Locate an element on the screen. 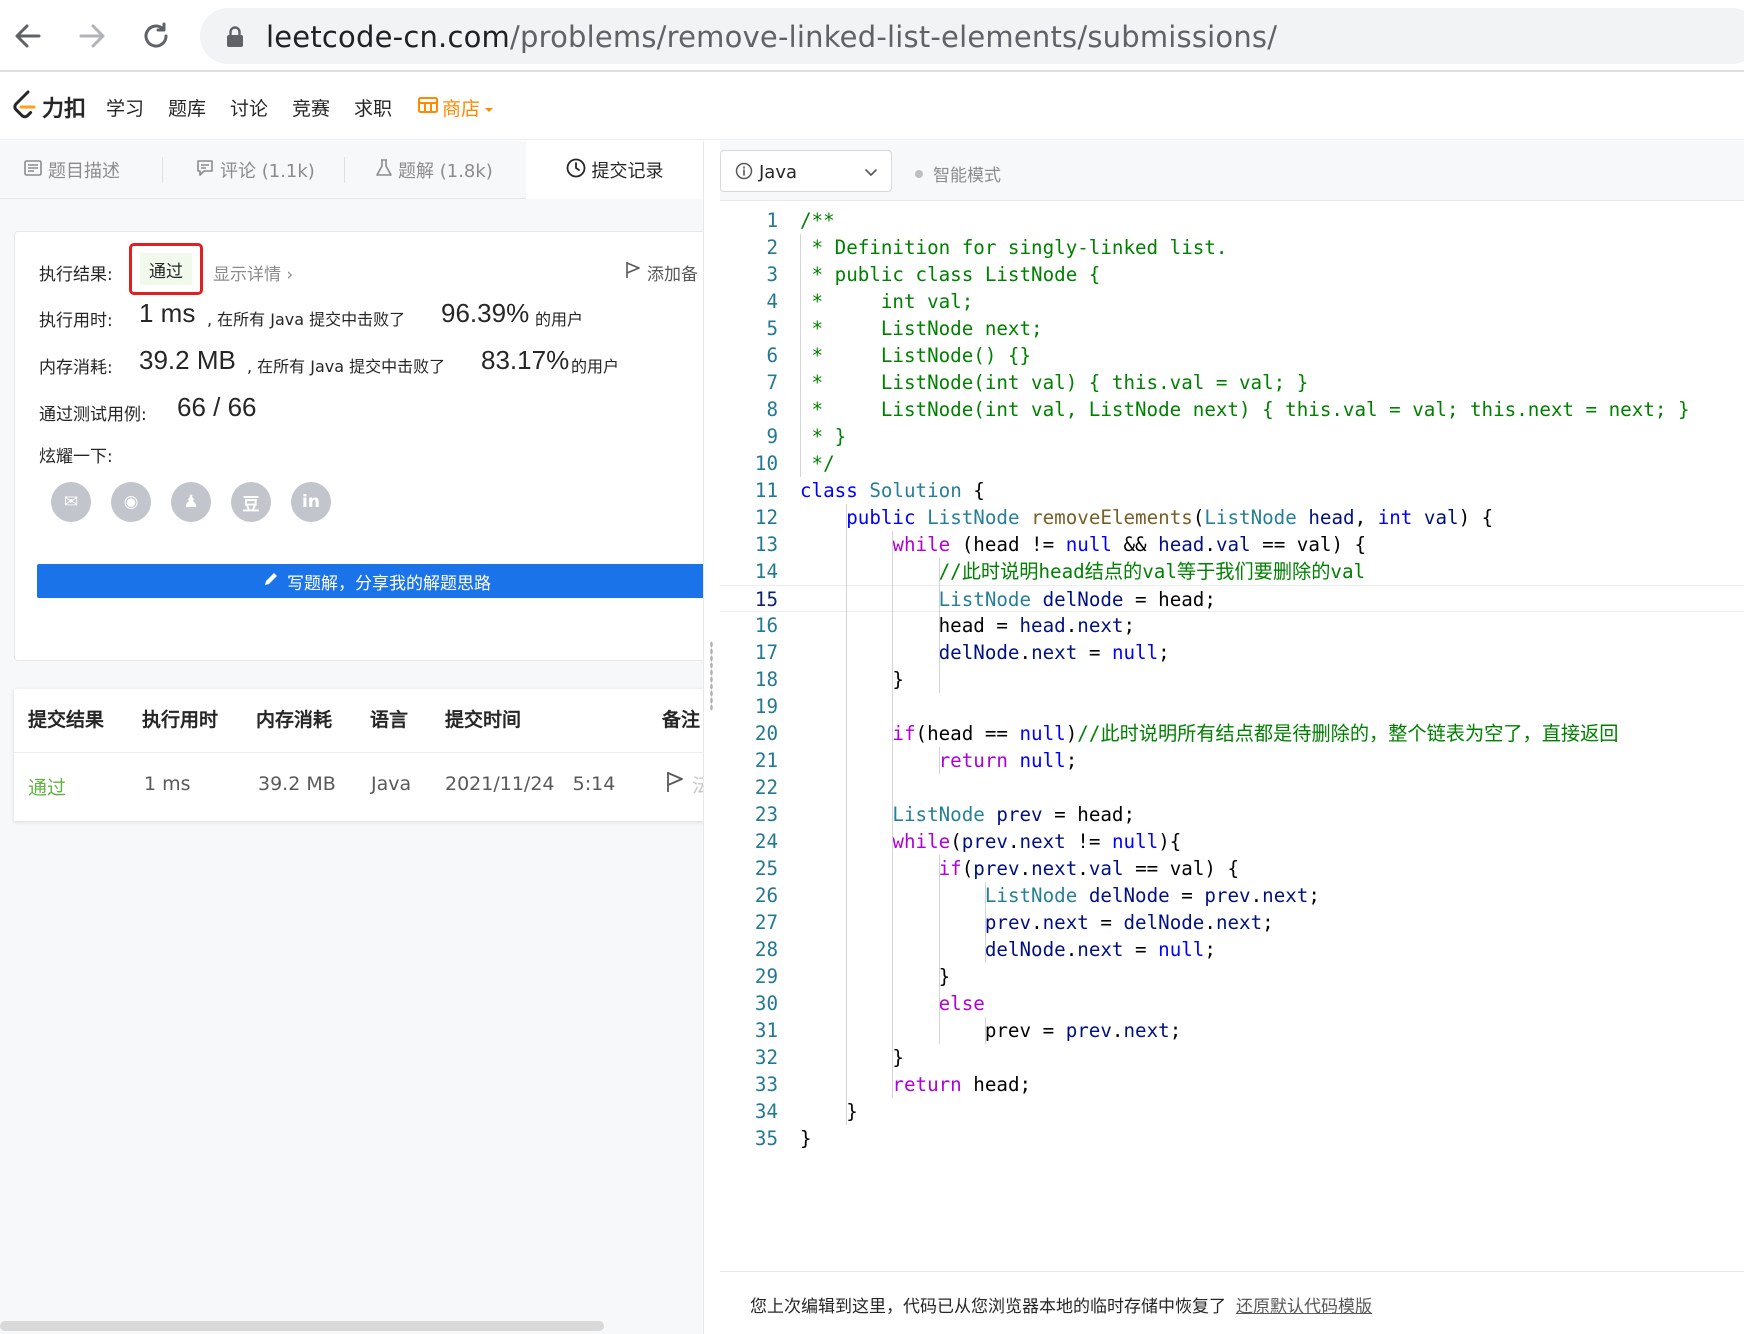 Image resolution: width=1744 pixels, height=1334 pixels. tab-label: 题解 (1.8k) is located at coordinates (445, 171).